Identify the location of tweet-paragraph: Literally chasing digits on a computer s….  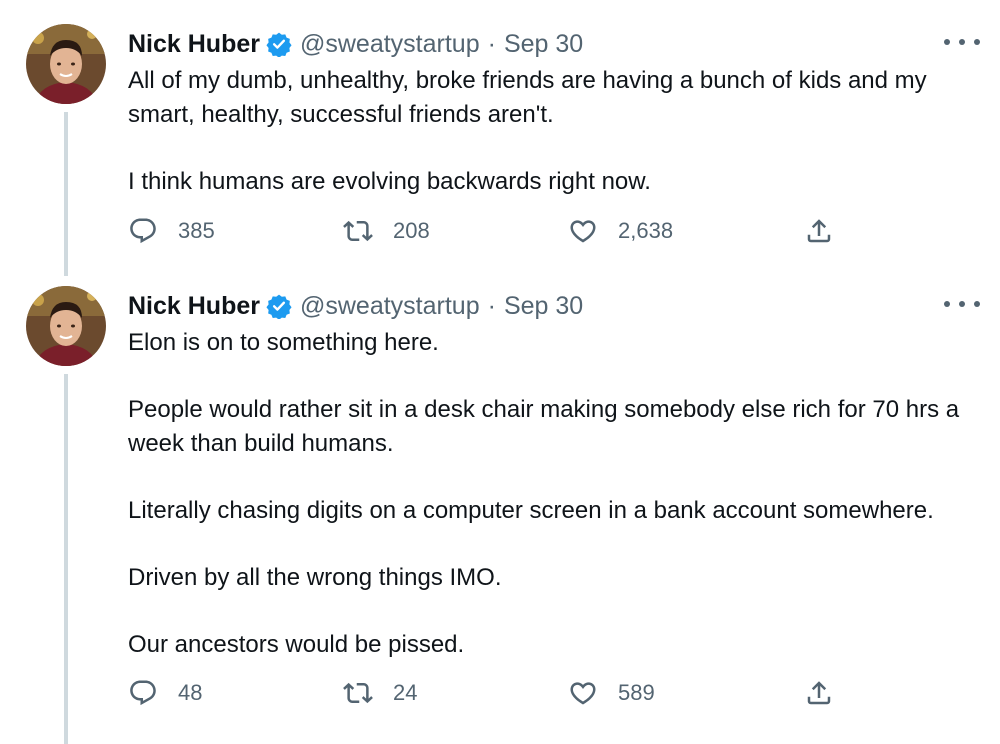
(531, 510).